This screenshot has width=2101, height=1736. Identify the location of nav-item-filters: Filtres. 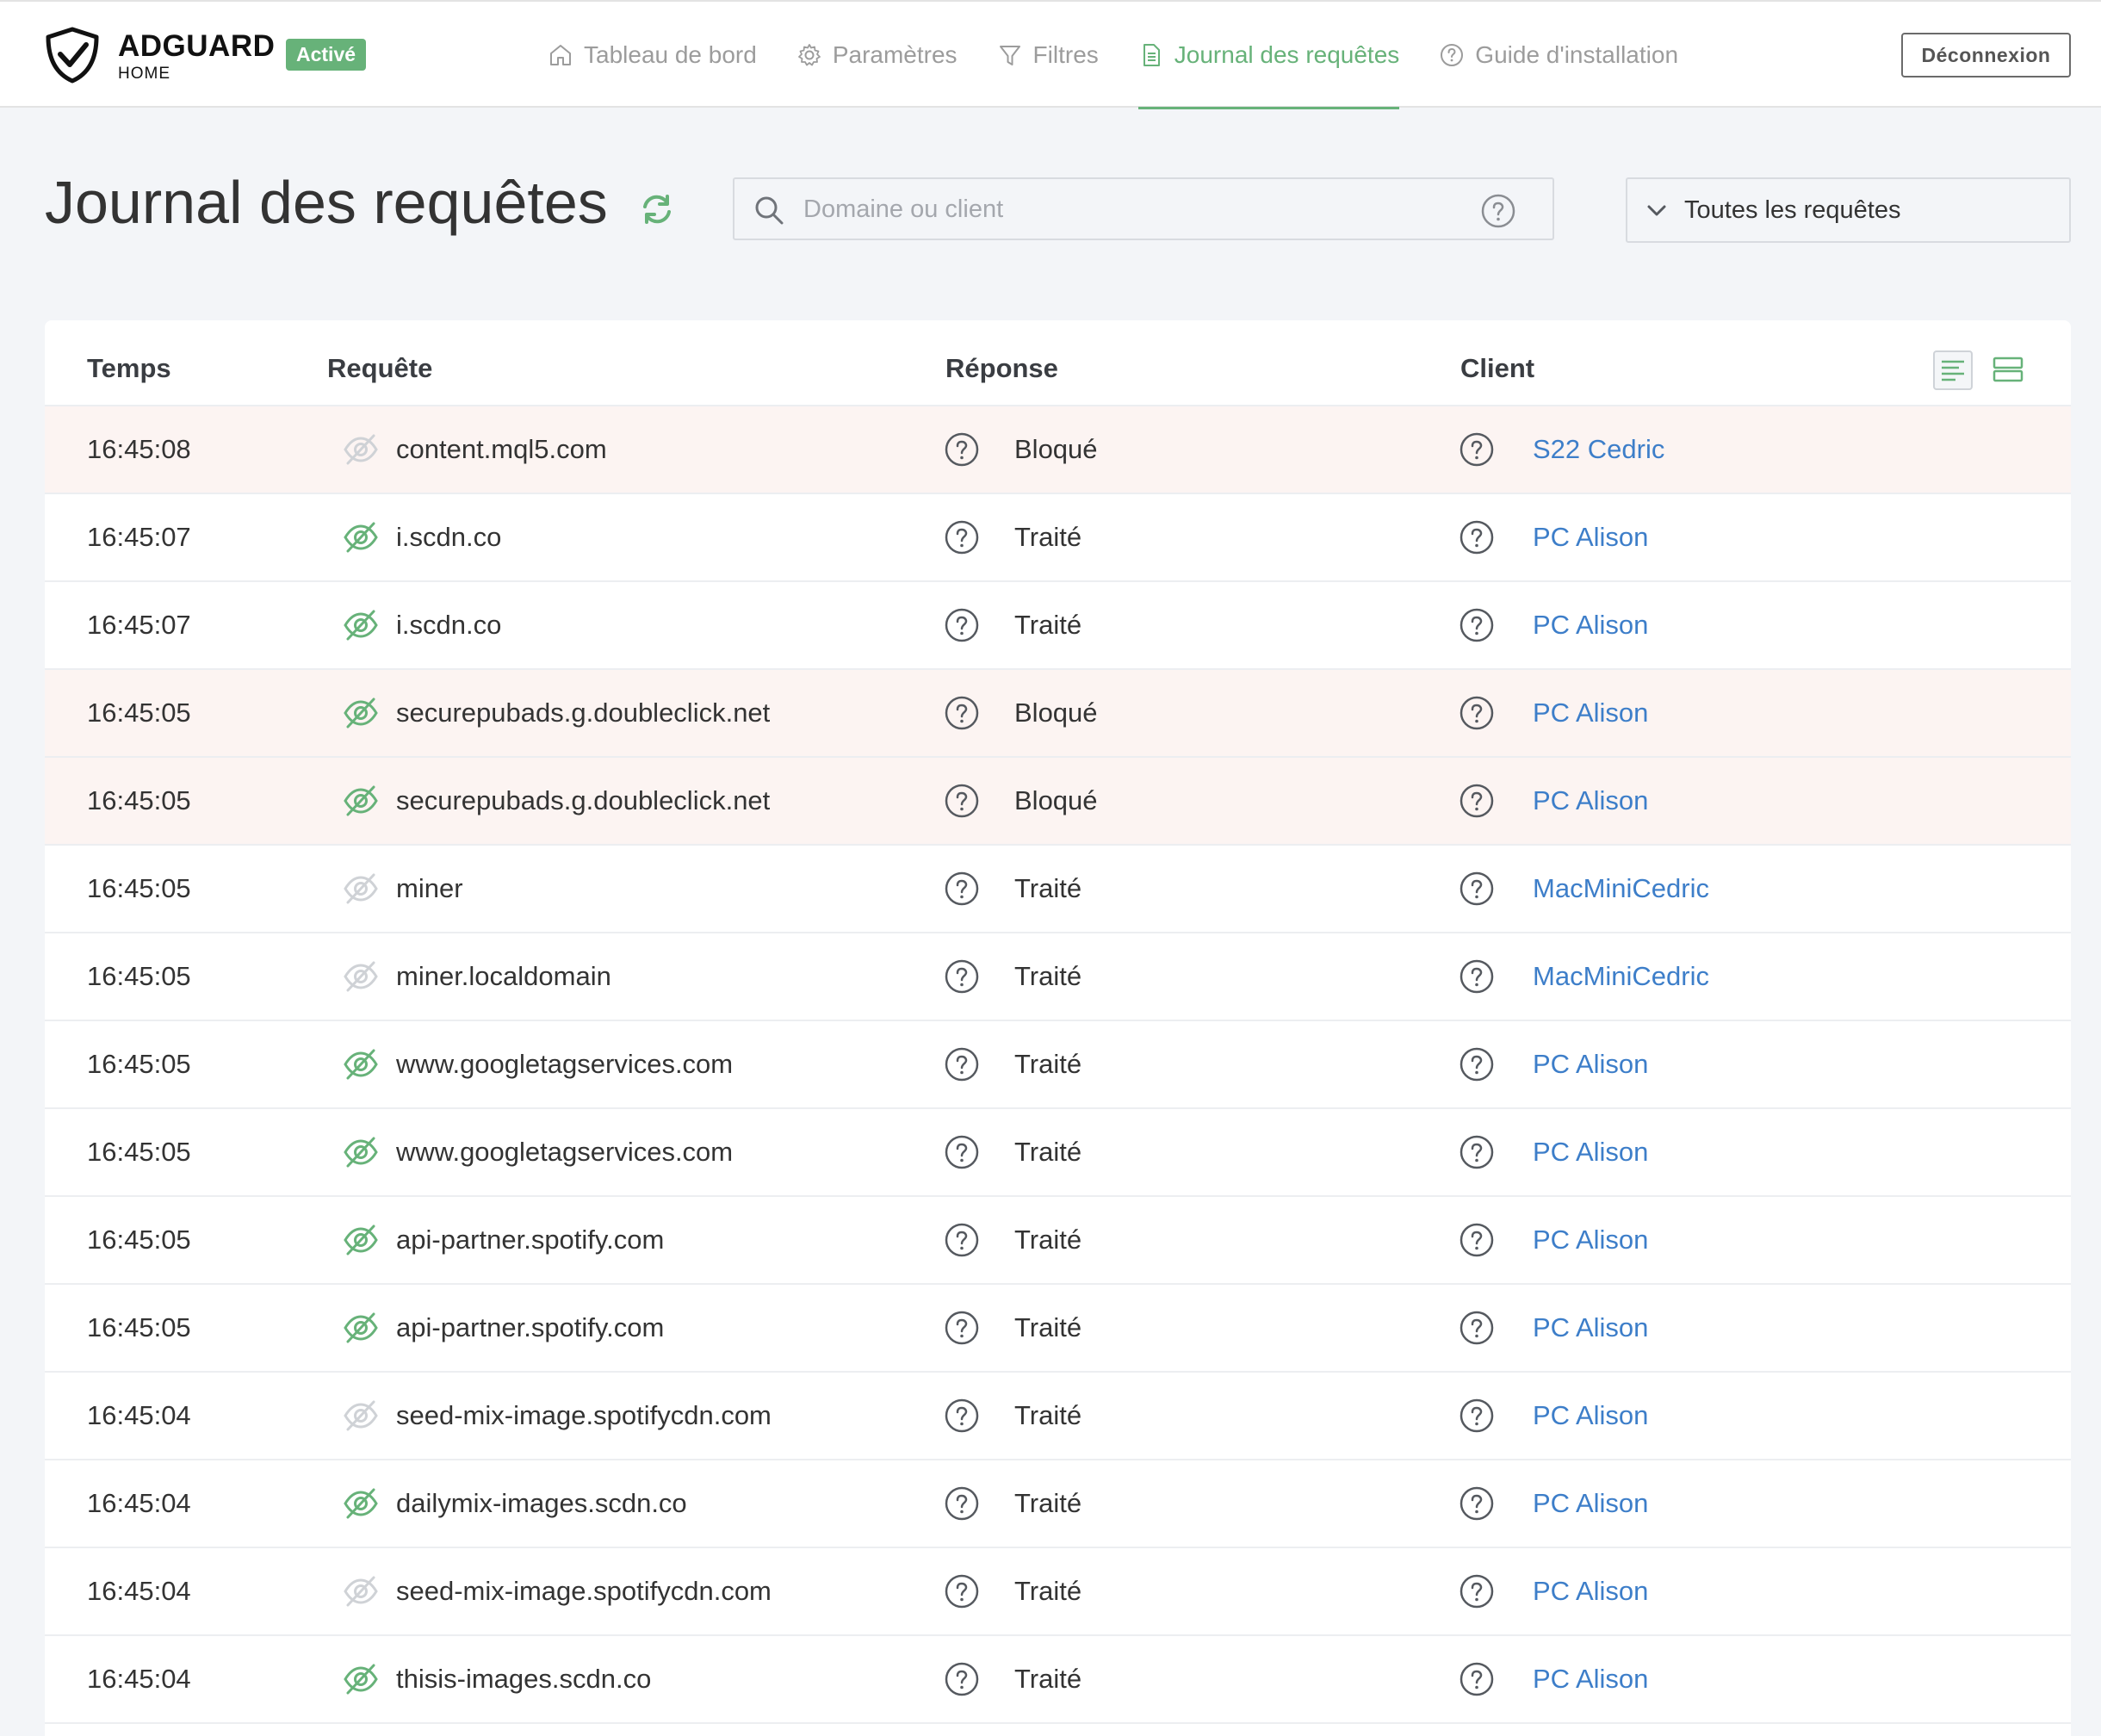
(1048, 55).